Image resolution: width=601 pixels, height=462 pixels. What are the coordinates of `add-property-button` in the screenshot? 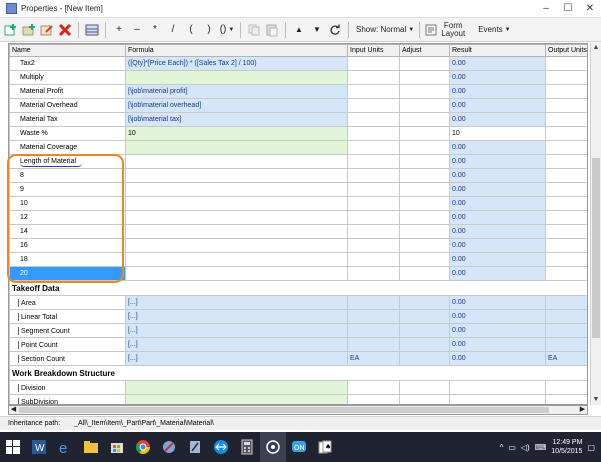 It's located at (11, 30).